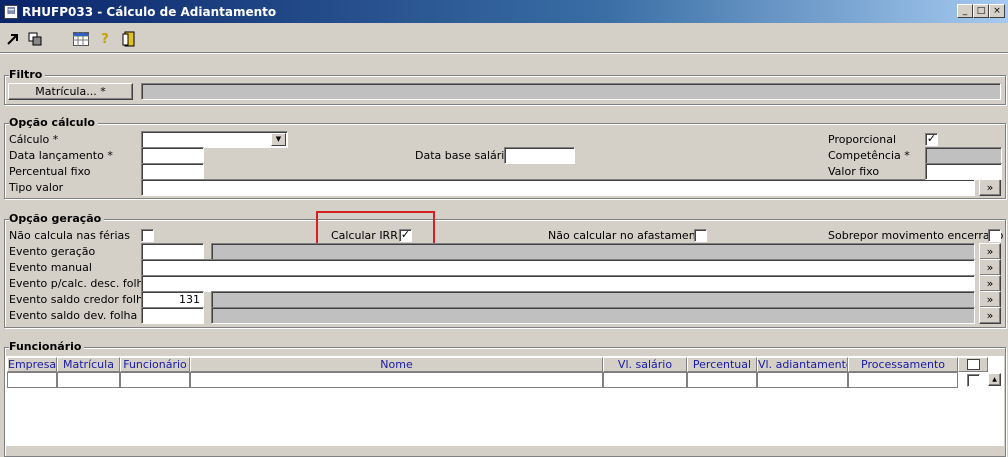 Image resolution: width=1008 pixels, height=457 pixels. Describe the element at coordinates (13, 39) in the screenshot. I see `export-icon` at that location.